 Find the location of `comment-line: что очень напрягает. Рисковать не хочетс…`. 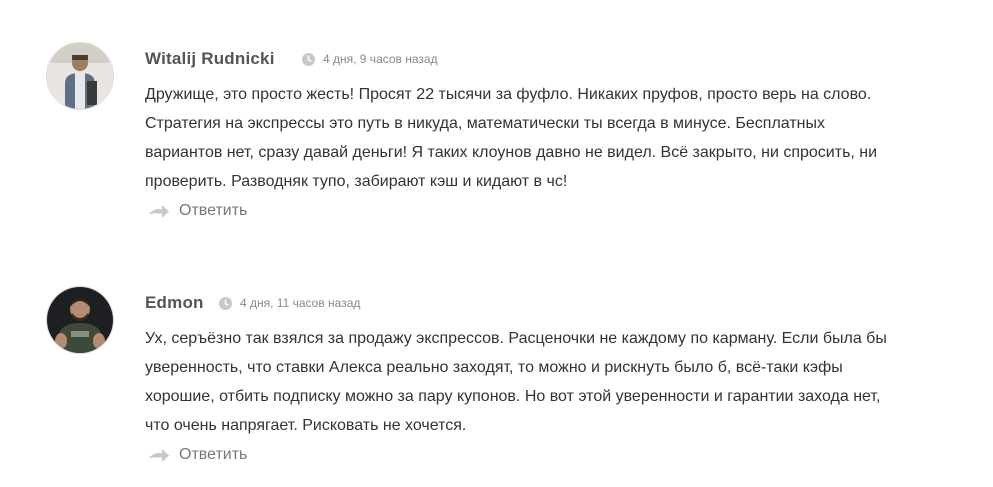

comment-line: что очень напрягает. Рисковать не хочетс… is located at coordinates (306, 425).